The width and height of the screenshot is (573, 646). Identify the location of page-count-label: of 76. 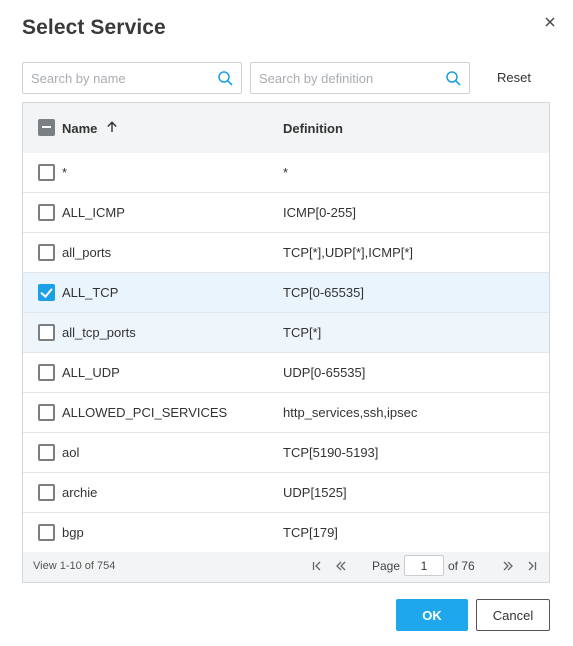
(461, 566).